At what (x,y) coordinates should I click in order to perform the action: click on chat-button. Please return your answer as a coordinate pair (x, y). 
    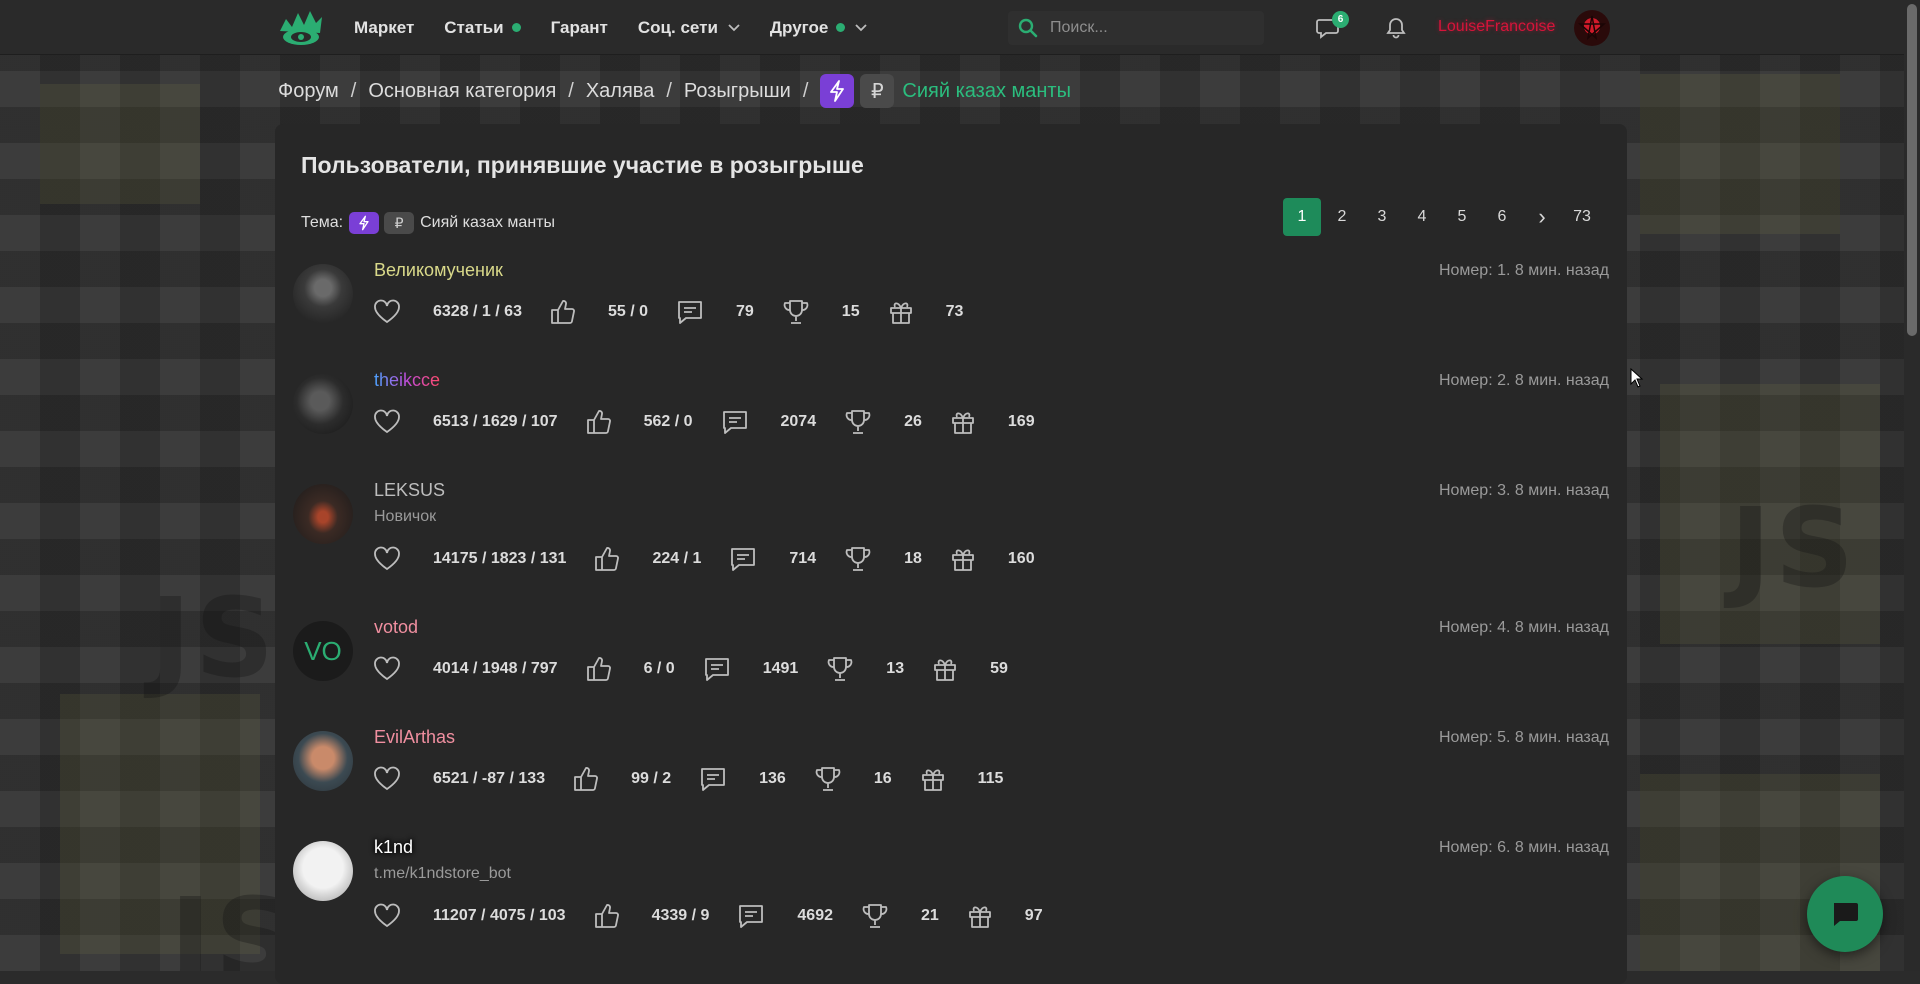
    Looking at the image, I should click on (1845, 914).